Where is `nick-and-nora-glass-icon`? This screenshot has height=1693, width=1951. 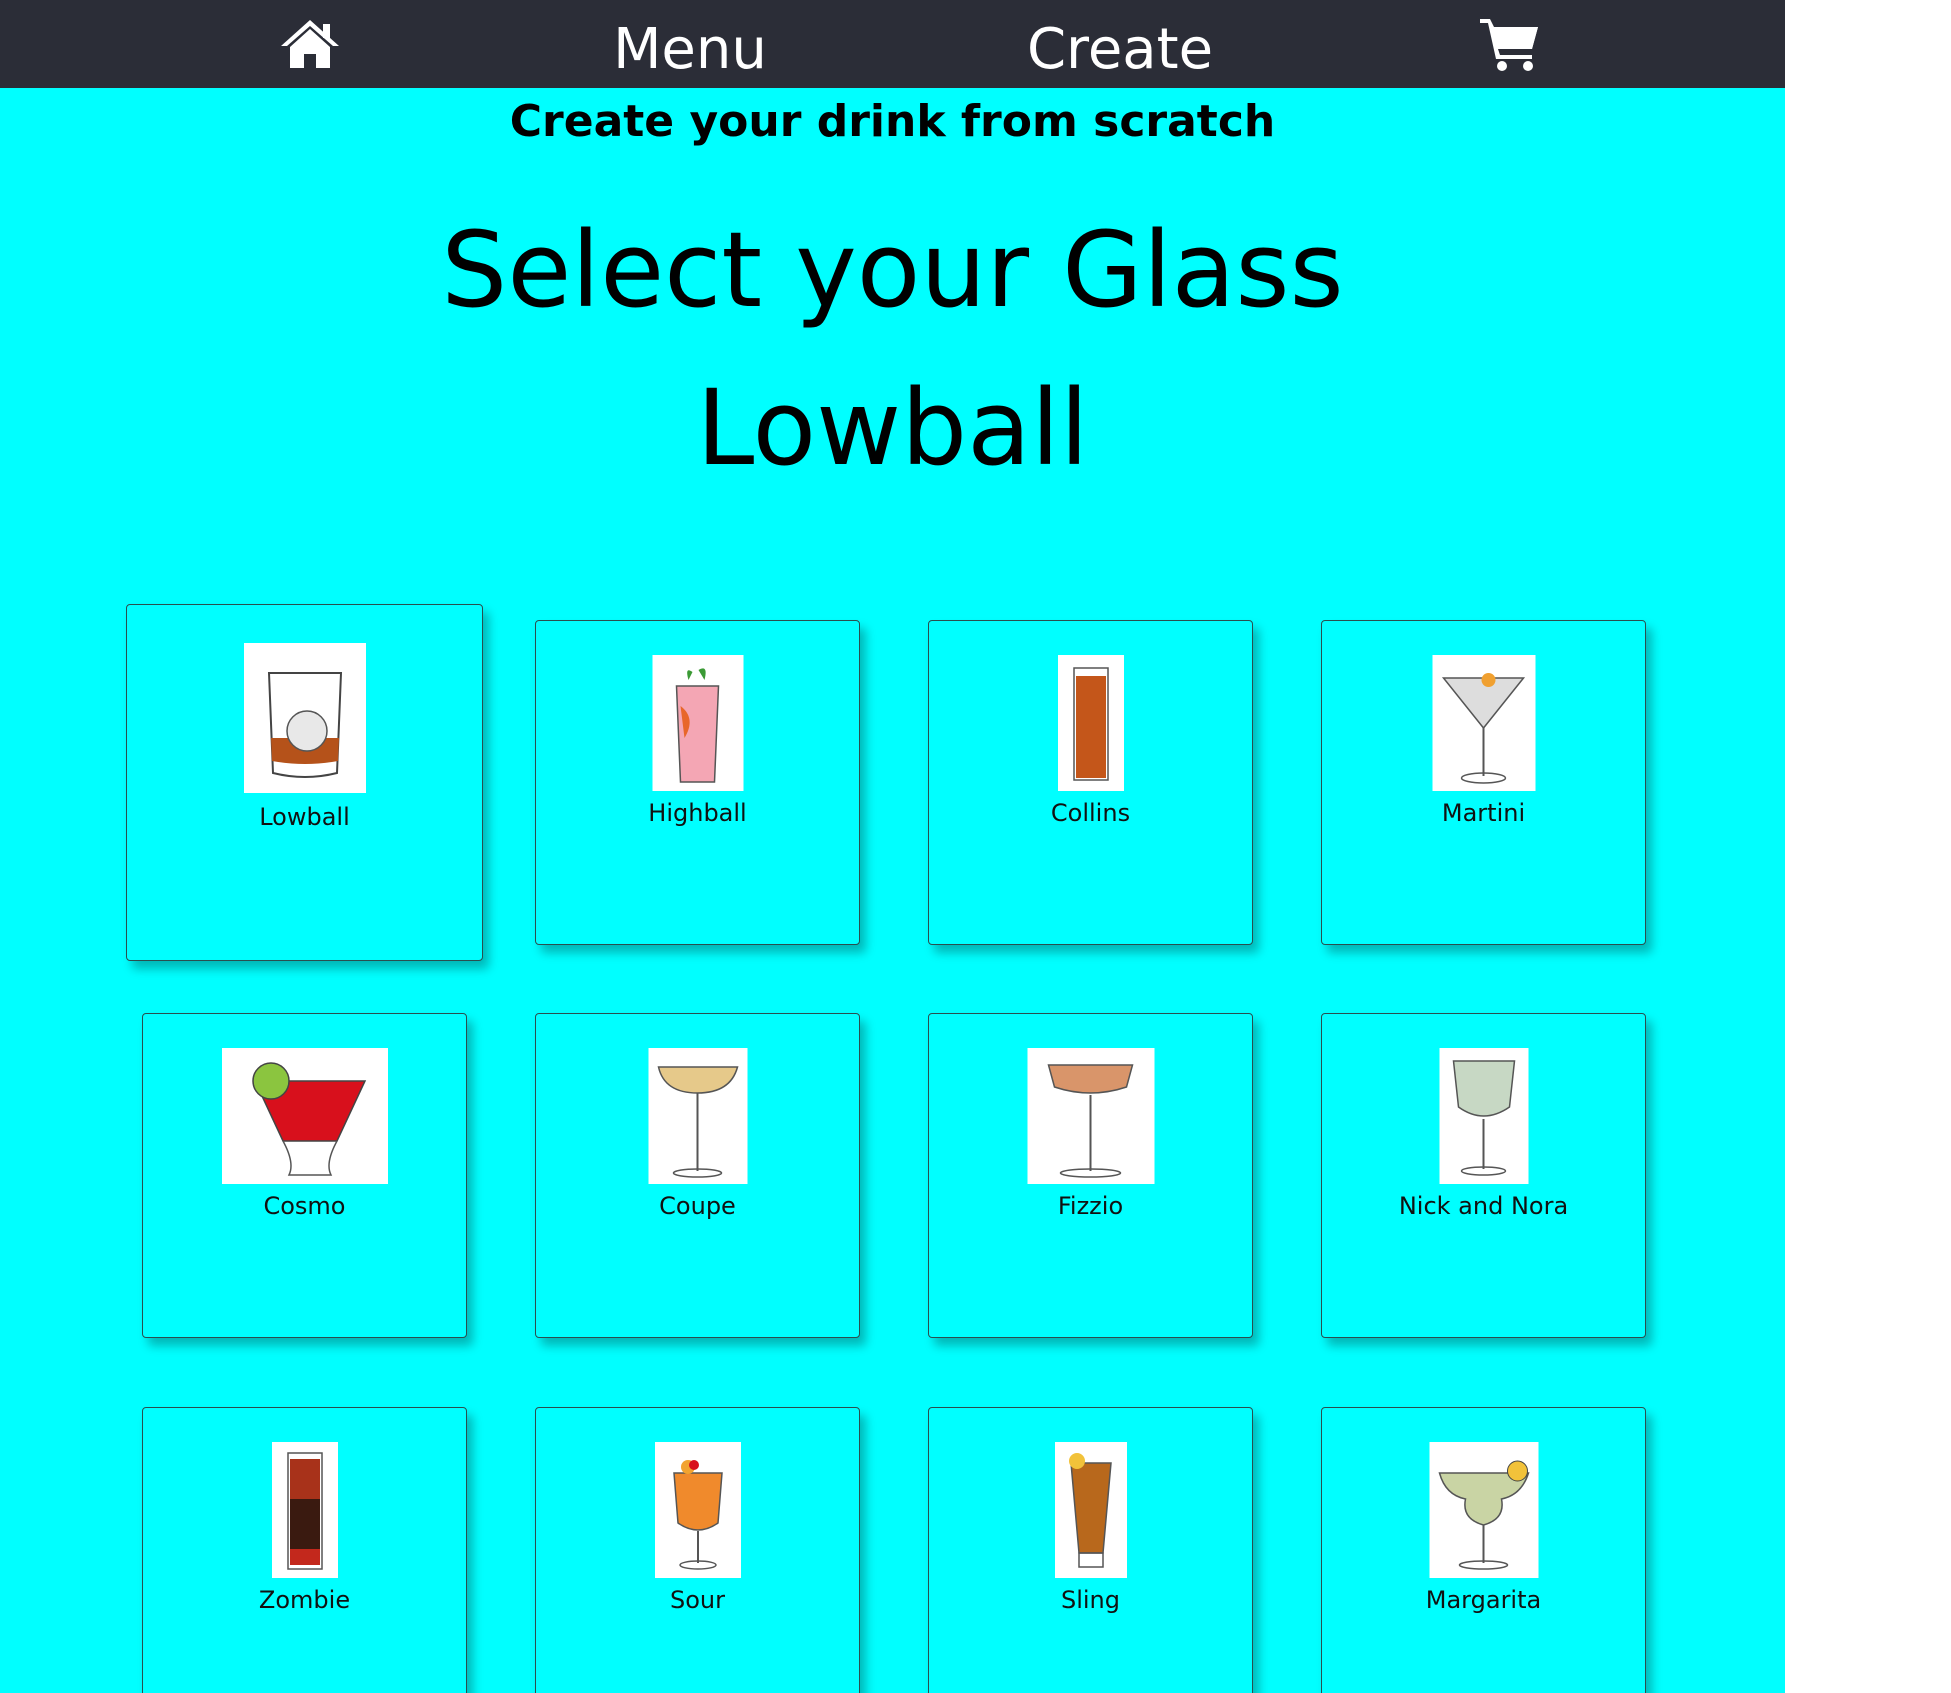 nick-and-nora-glass-icon is located at coordinates (1483, 1116).